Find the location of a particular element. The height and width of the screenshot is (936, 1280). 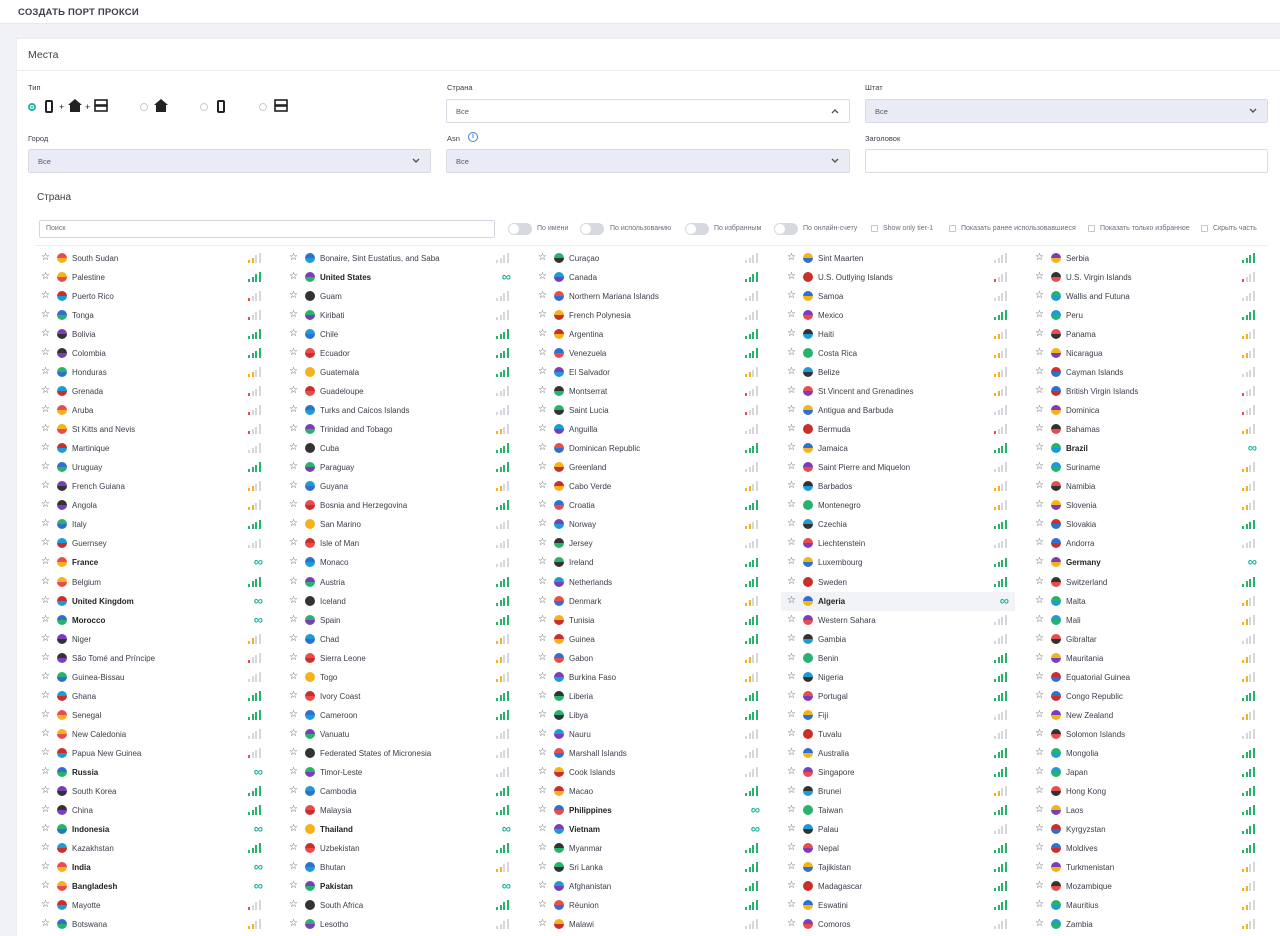

country-row: ☆ Macao is located at coordinates (649, 791).